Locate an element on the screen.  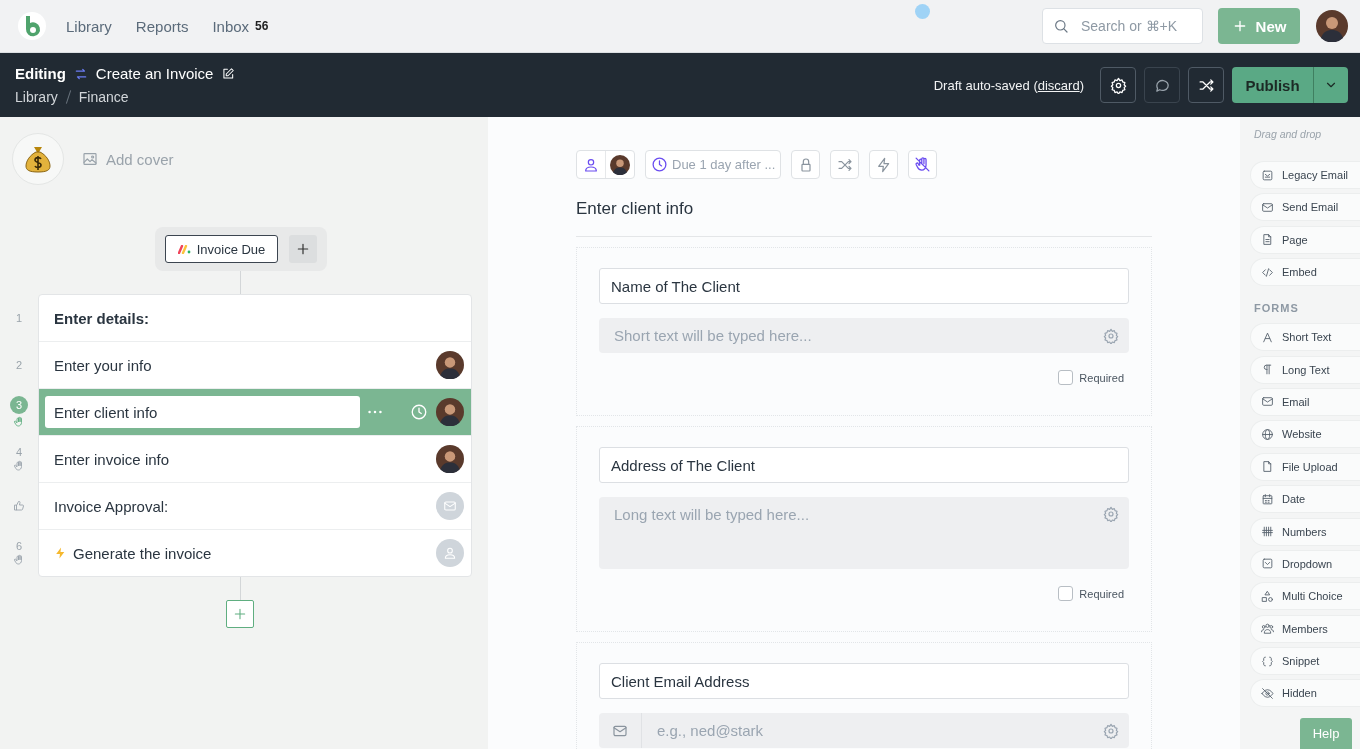
dropdown-icon is located at coordinates (1267, 564).